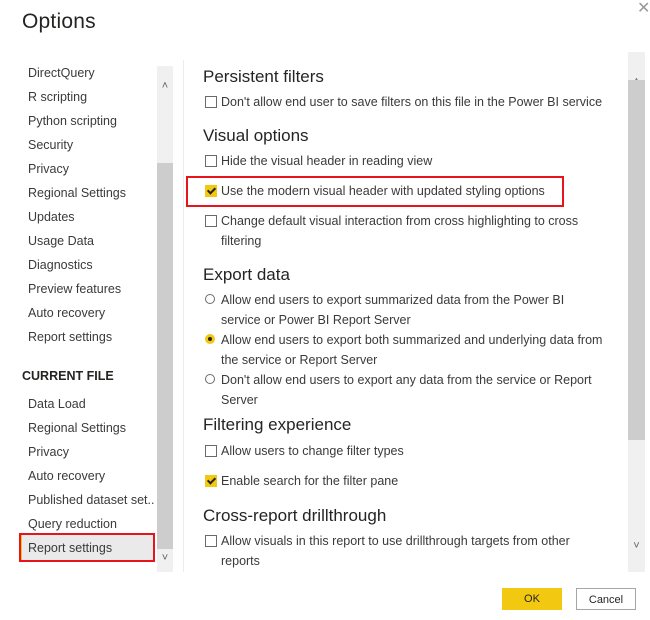 This screenshot has height=620, width=650. Describe the element at coordinates (87, 476) in the screenshot. I see `nav-item-file-auto-recovery: Auto recovery` at that location.